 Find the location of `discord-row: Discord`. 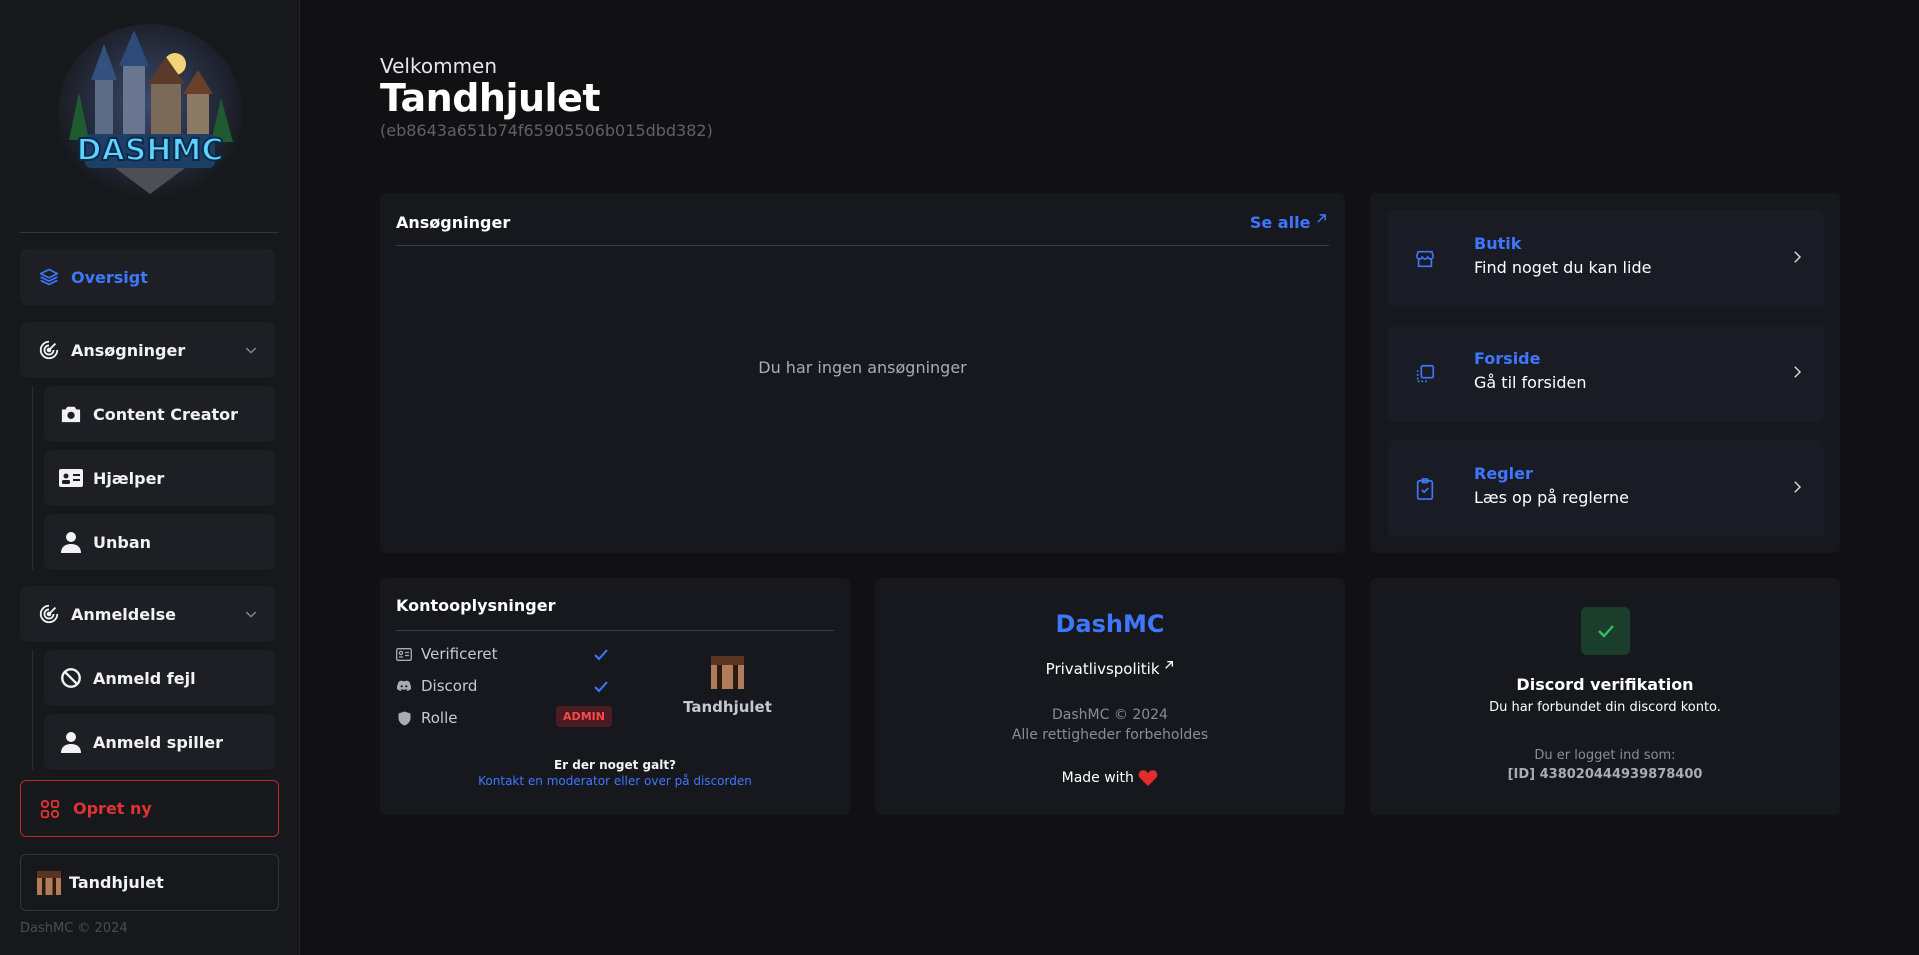

discord-row: Discord is located at coordinates (436, 686).